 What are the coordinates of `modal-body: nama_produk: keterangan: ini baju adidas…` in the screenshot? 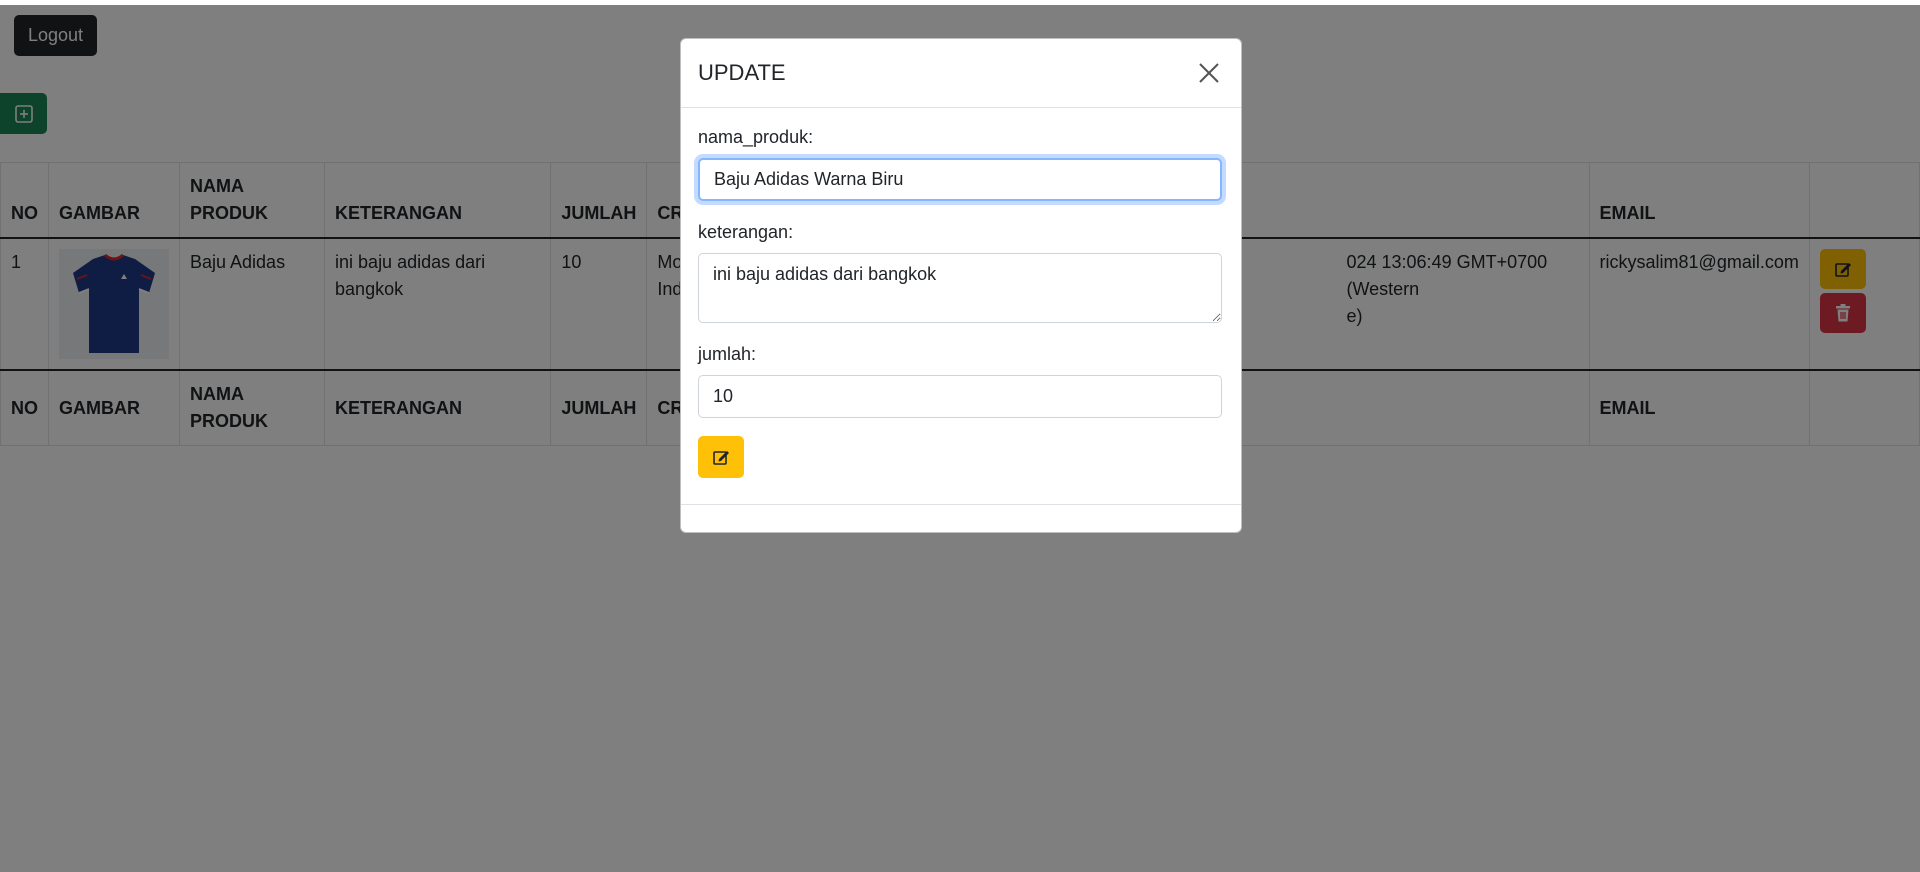 It's located at (961, 293).